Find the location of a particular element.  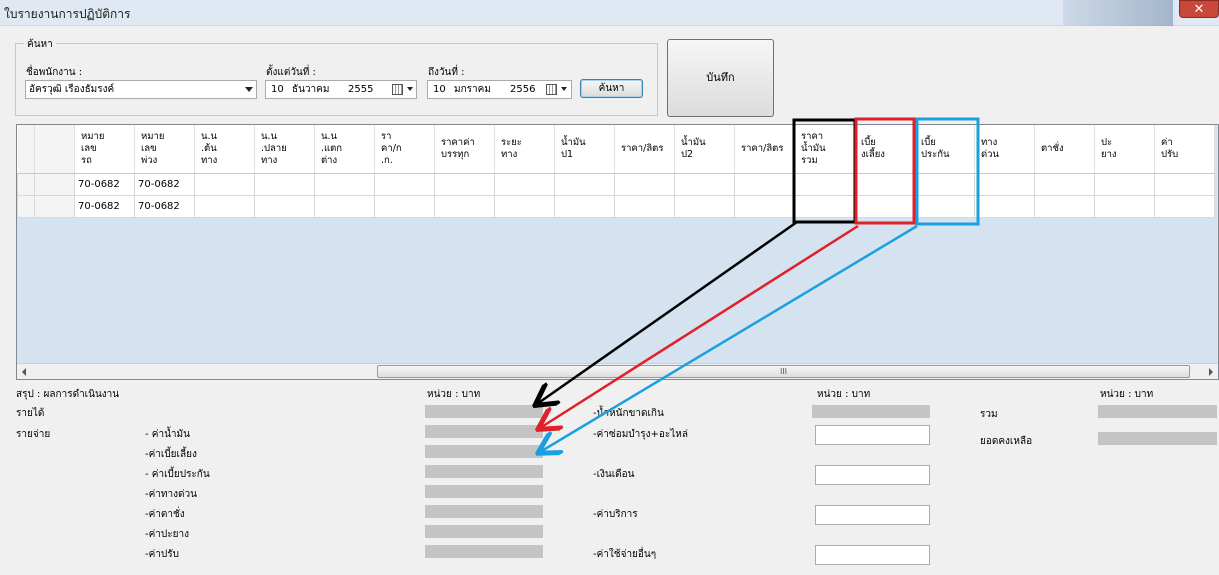

column-header: ราคา น้ำมัน รวม is located at coordinates (824, 149).